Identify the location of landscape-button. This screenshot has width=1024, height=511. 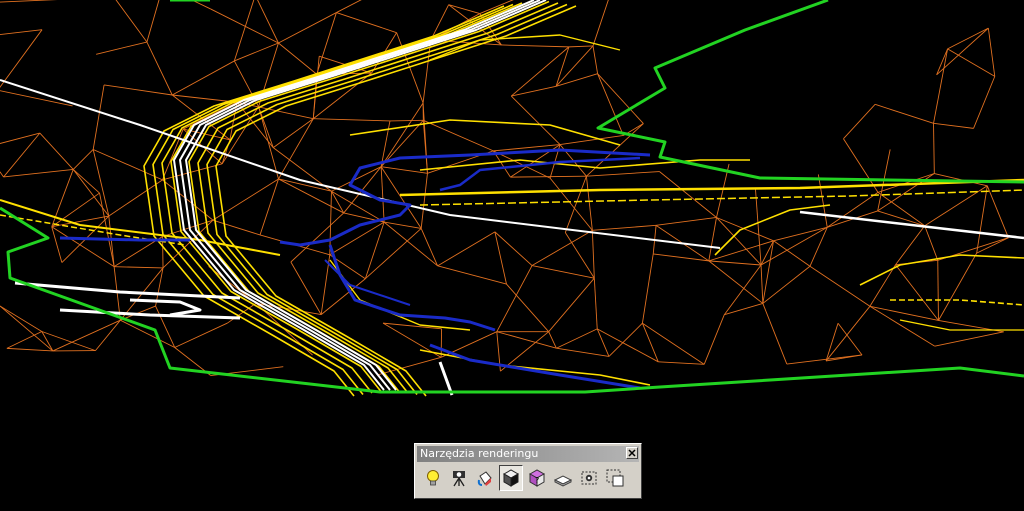
(563, 478).